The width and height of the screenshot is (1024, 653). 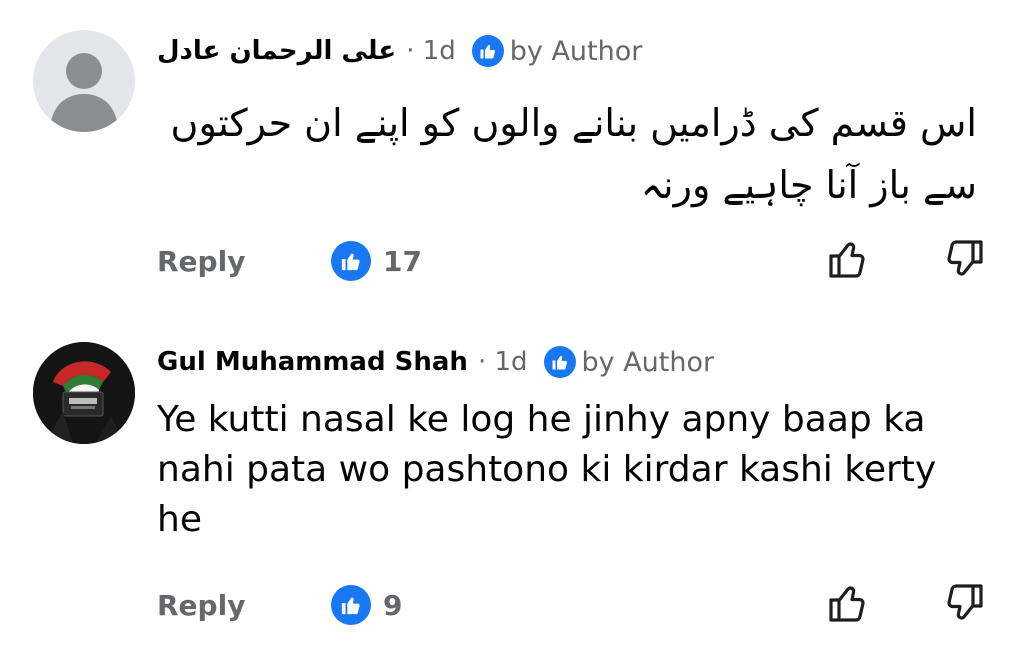 I want to click on like-count: 9, so click(x=366, y=605).